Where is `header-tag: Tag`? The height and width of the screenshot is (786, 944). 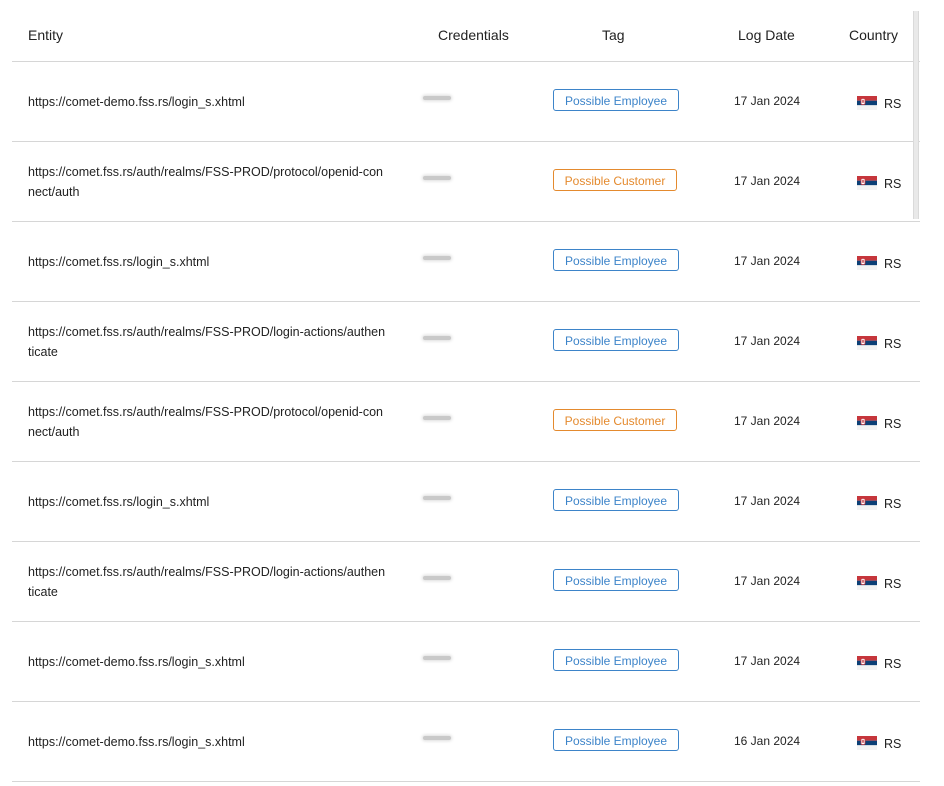
header-tag: Tag is located at coordinates (613, 35).